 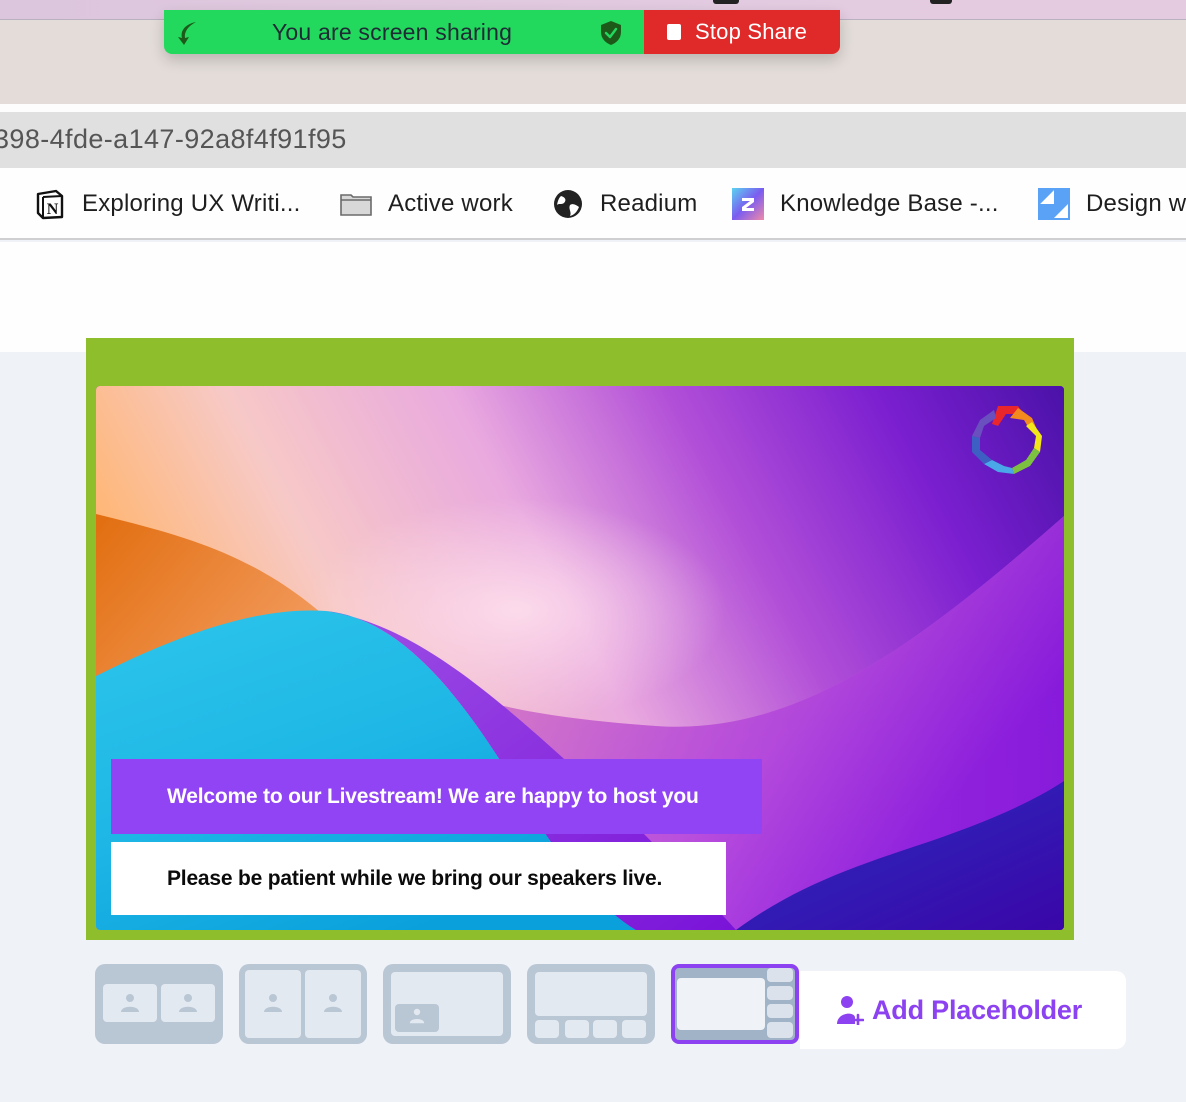 What do you see at coordinates (53, 209) in the screenshot?
I see `svg-text: N` at bounding box center [53, 209].